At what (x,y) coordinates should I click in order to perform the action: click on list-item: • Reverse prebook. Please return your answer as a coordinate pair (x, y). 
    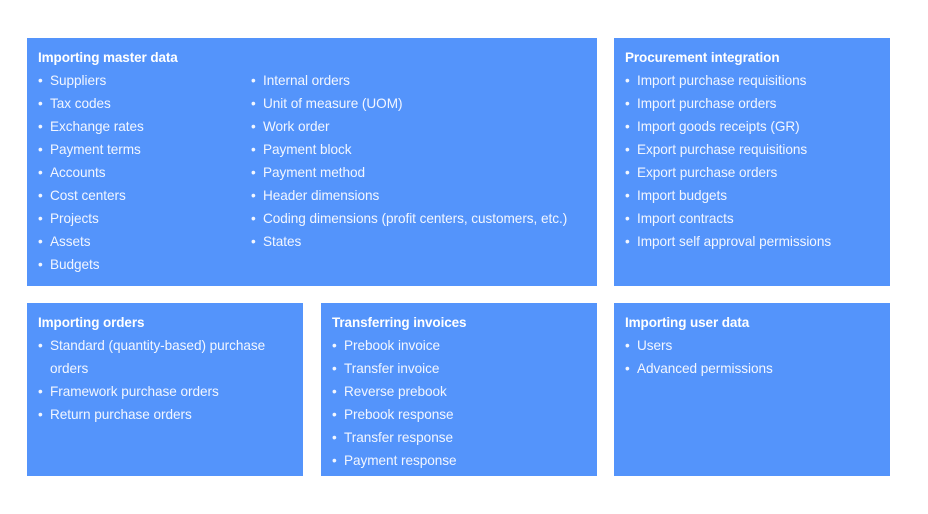
    Looking at the image, I should click on (460, 391).